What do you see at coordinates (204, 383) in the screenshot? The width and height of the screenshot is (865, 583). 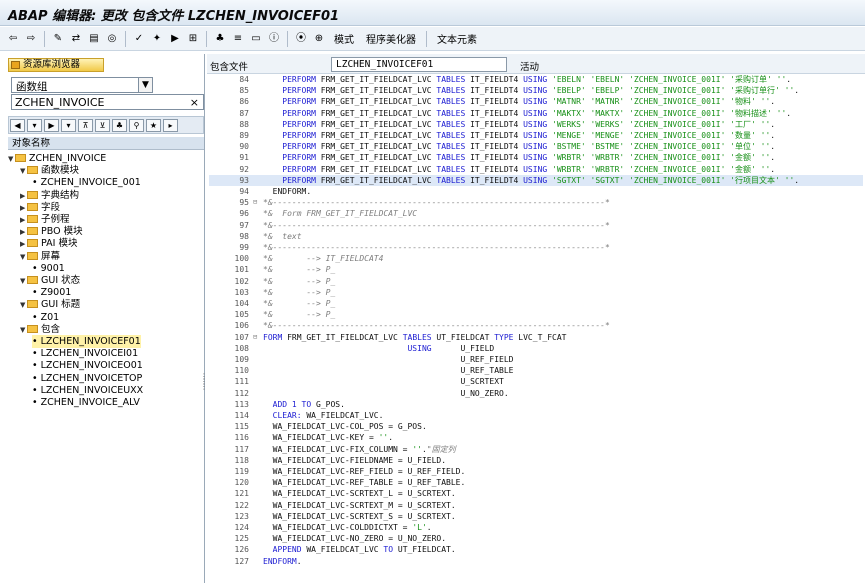 I see `splitter-handle: ⋮ ⋮ ⋮` at bounding box center [204, 383].